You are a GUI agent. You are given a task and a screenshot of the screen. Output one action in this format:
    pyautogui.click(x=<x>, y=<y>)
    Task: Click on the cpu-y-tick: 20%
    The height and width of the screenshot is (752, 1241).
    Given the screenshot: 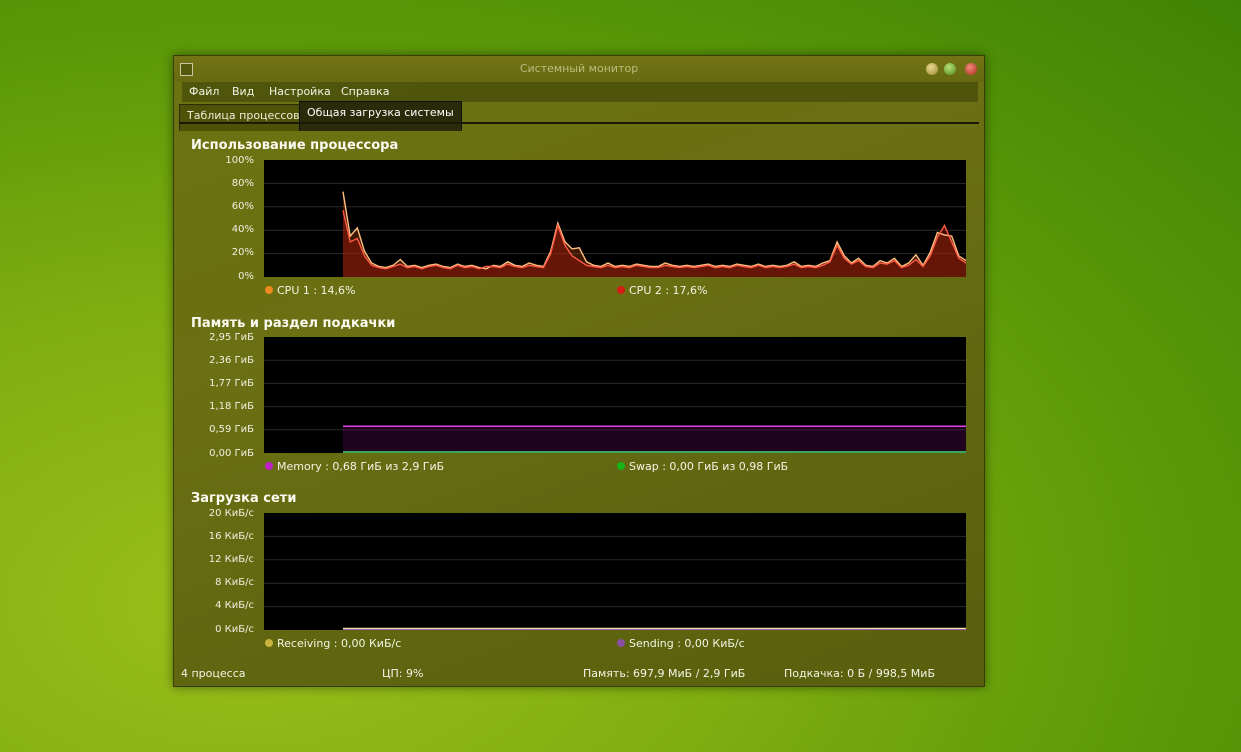 What is the action you would take?
    pyautogui.click(x=242, y=252)
    